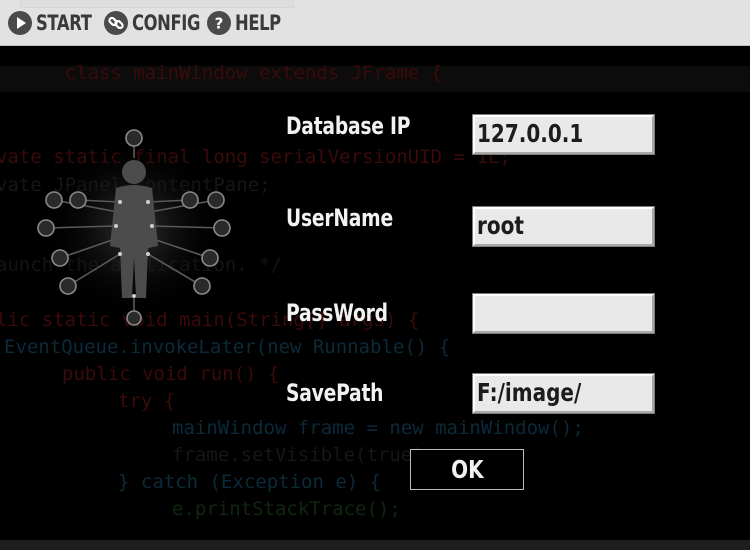  What do you see at coordinates (500, 225) in the screenshot?
I see `username-value: root` at bounding box center [500, 225].